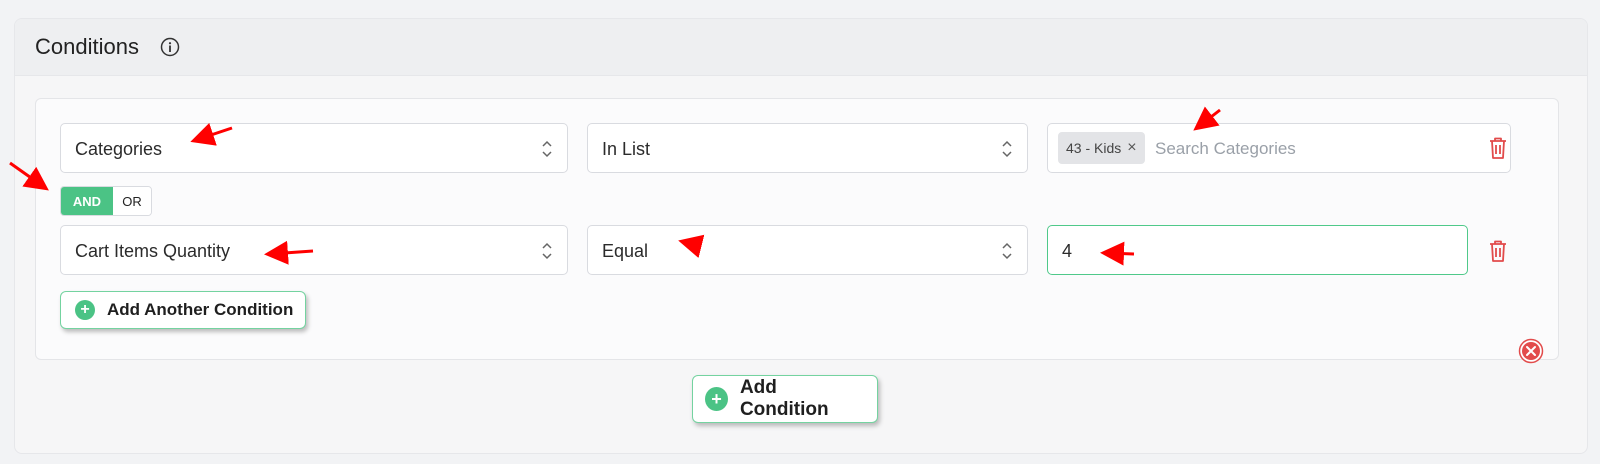 The height and width of the screenshot is (464, 1600). What do you see at coordinates (314, 148) in the screenshot?
I see `condition-field-select: Categories` at bounding box center [314, 148].